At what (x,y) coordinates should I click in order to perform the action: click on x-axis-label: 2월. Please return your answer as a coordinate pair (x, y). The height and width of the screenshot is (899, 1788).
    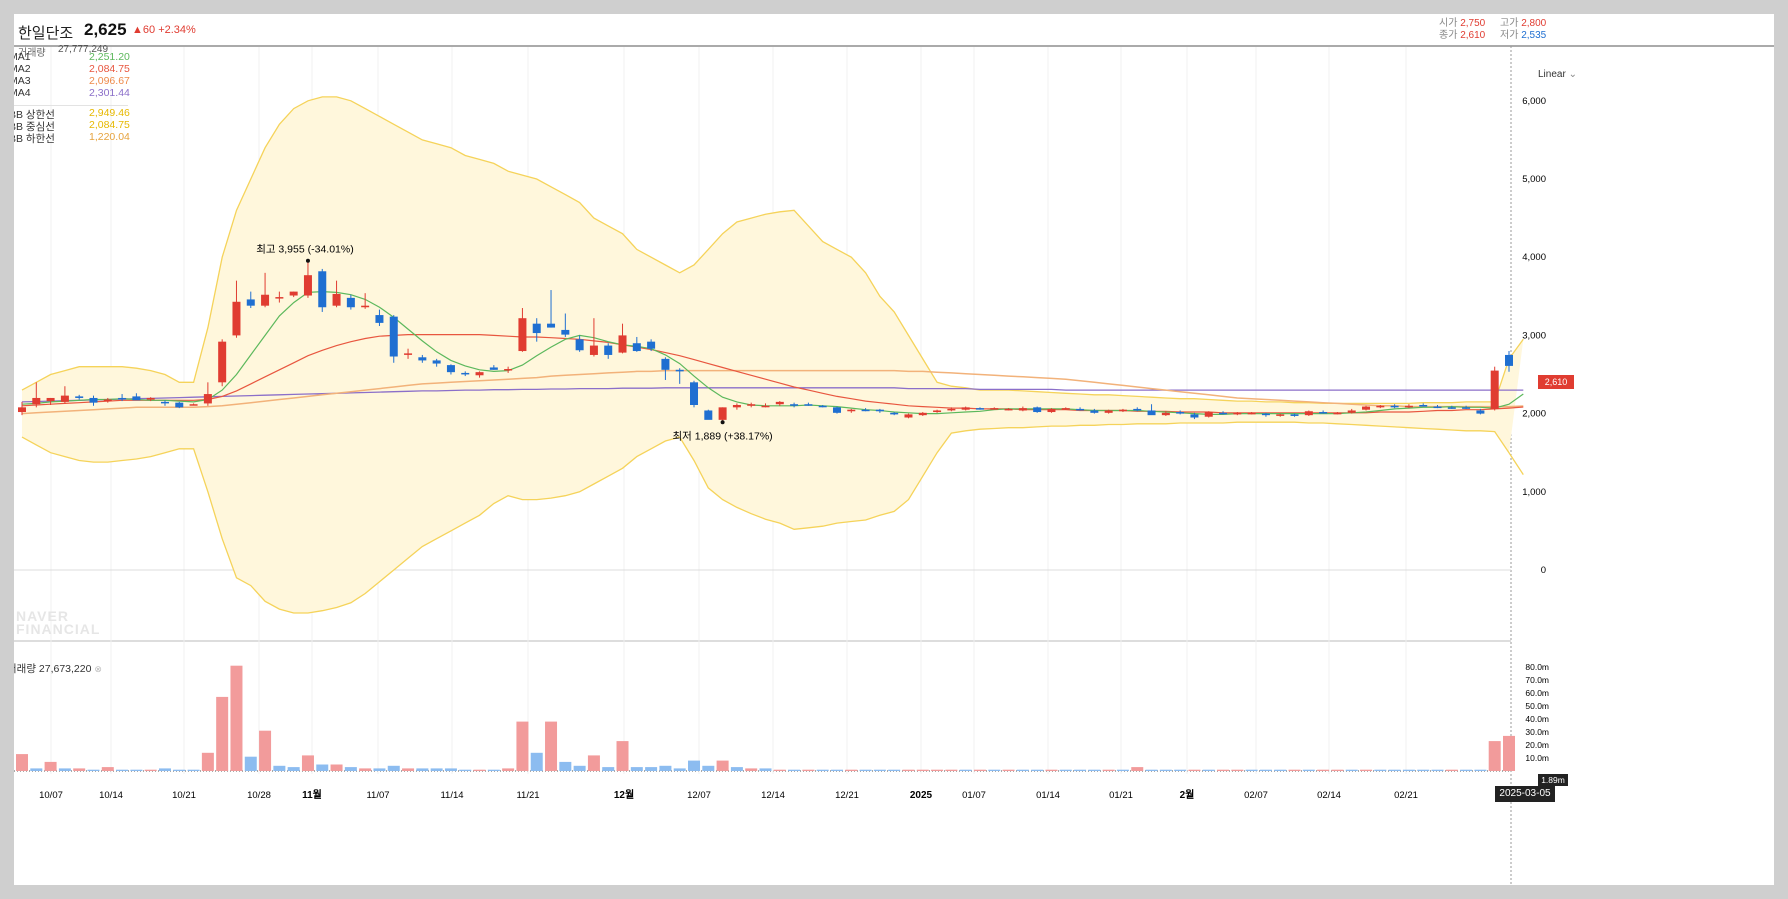
    Looking at the image, I should click on (1187, 795).